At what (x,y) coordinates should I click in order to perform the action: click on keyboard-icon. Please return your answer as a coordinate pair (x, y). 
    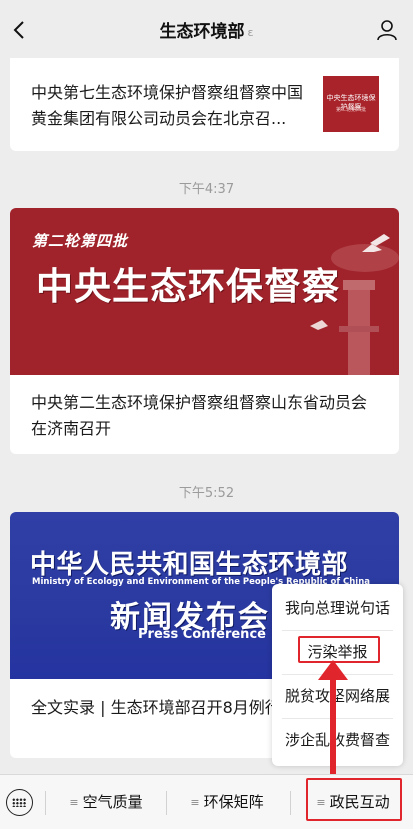
    Looking at the image, I should click on (19, 802).